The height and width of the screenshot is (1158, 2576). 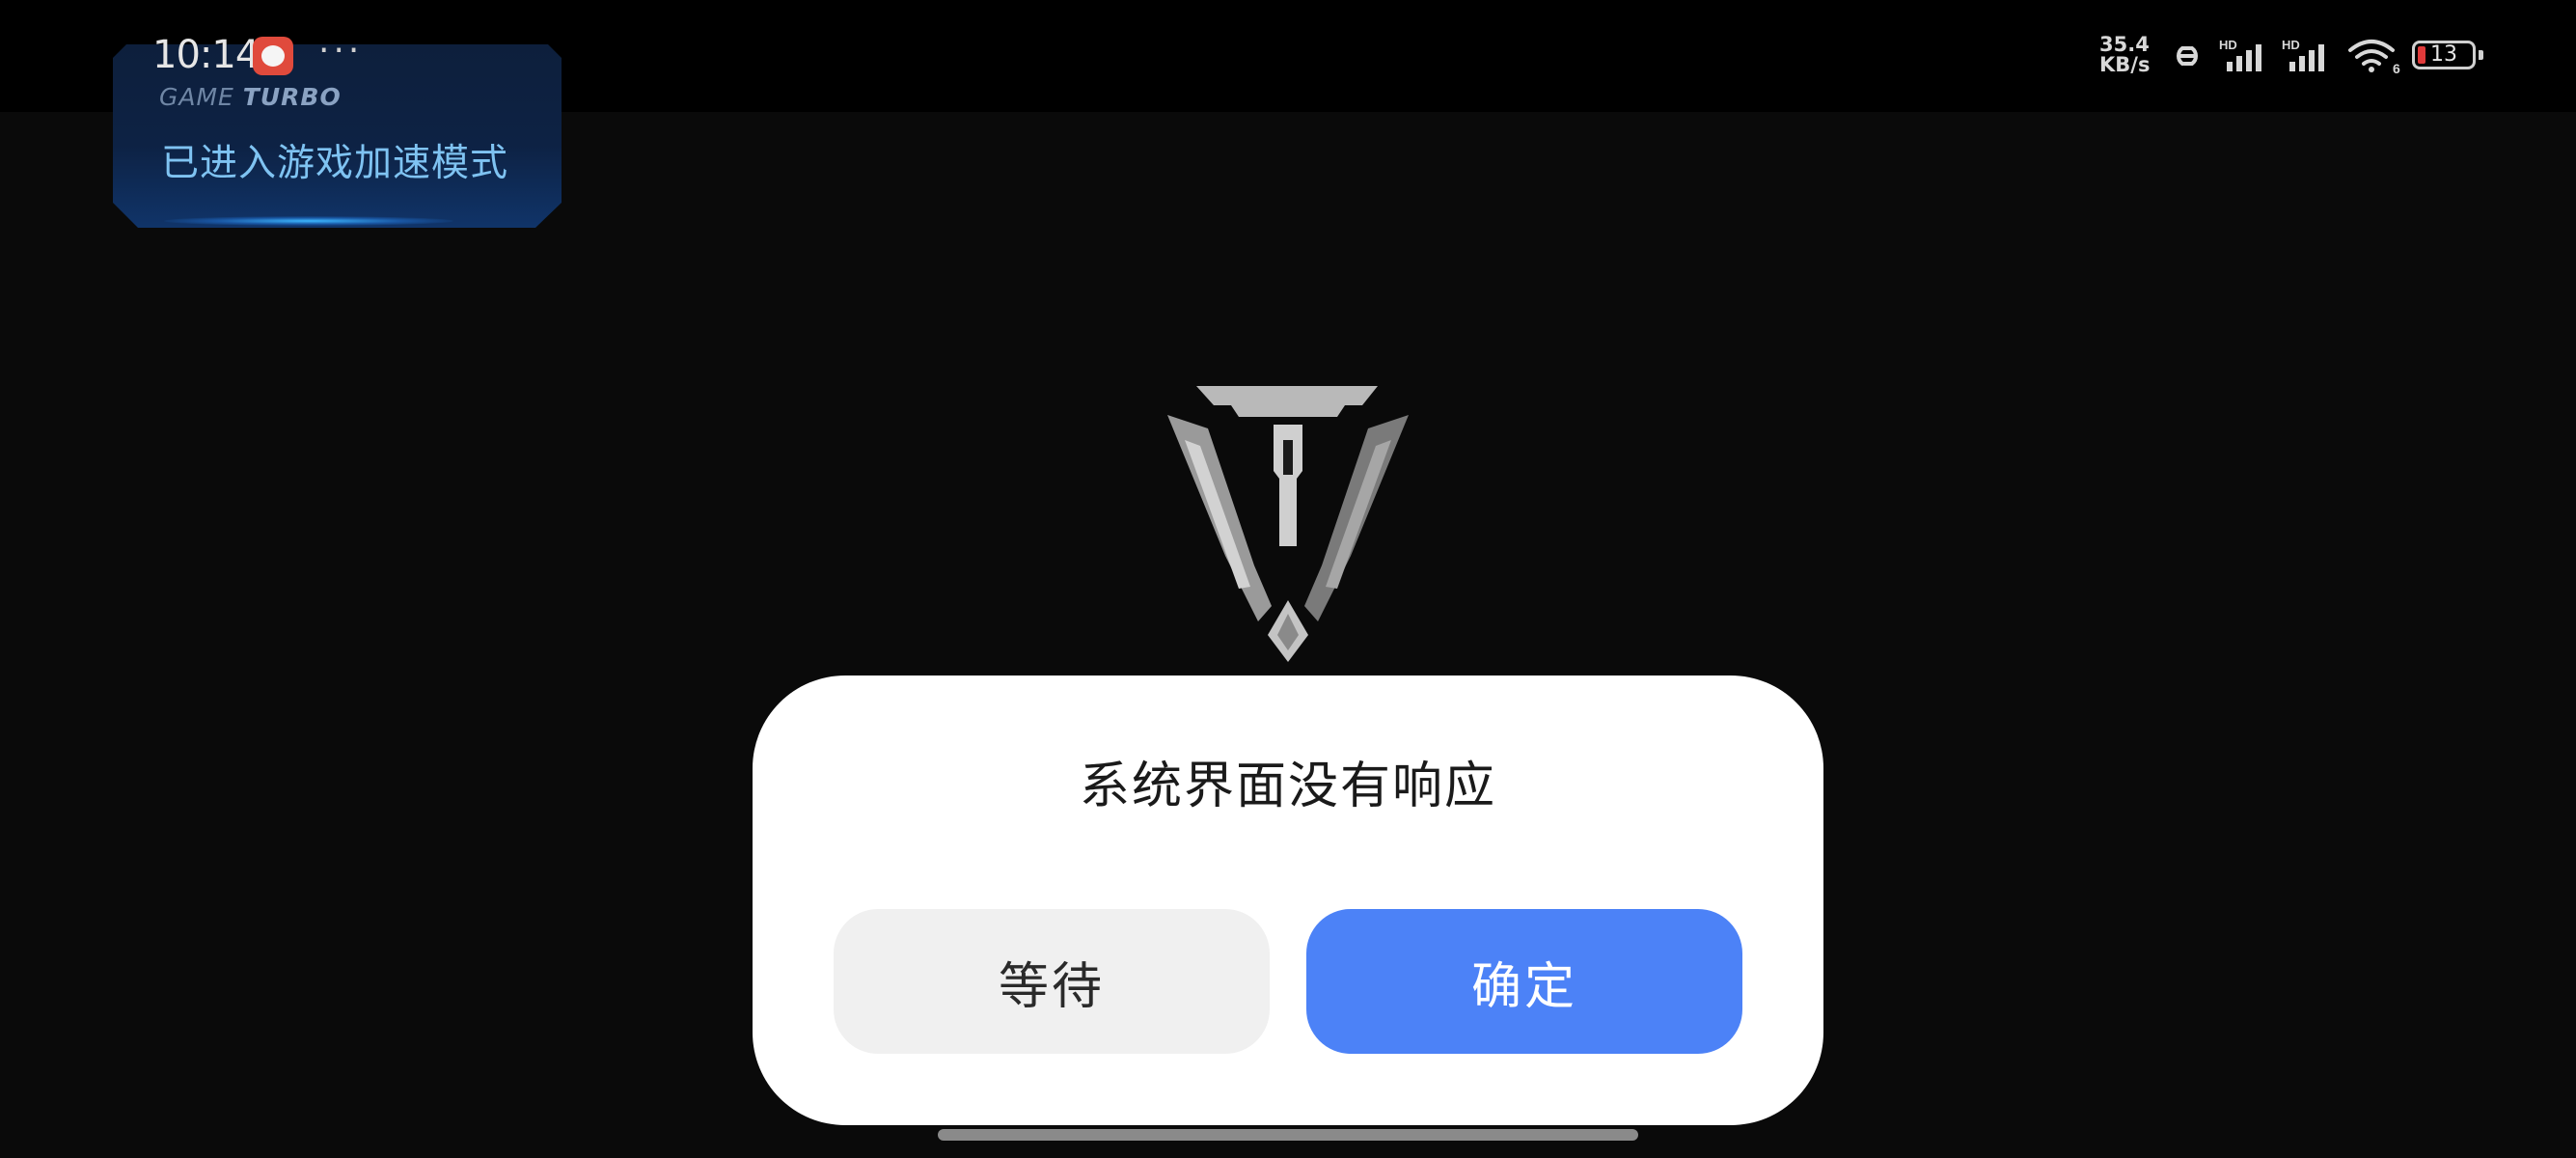 I want to click on signal-hd-1-label: HD, so click(x=2228, y=45).